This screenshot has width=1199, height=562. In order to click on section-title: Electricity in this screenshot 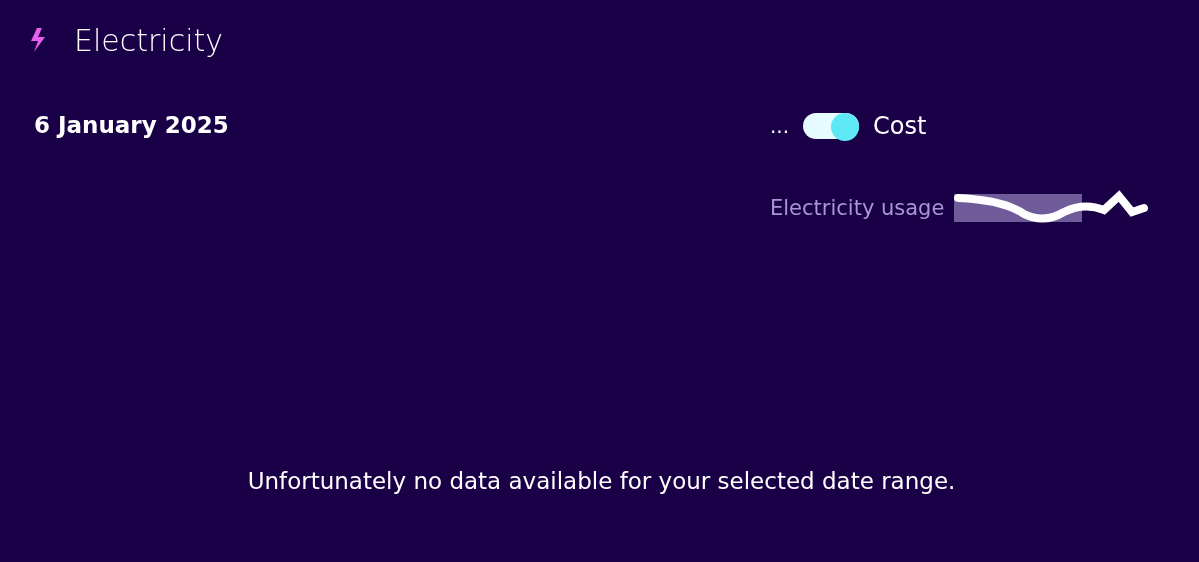, I will do `click(149, 40)`.